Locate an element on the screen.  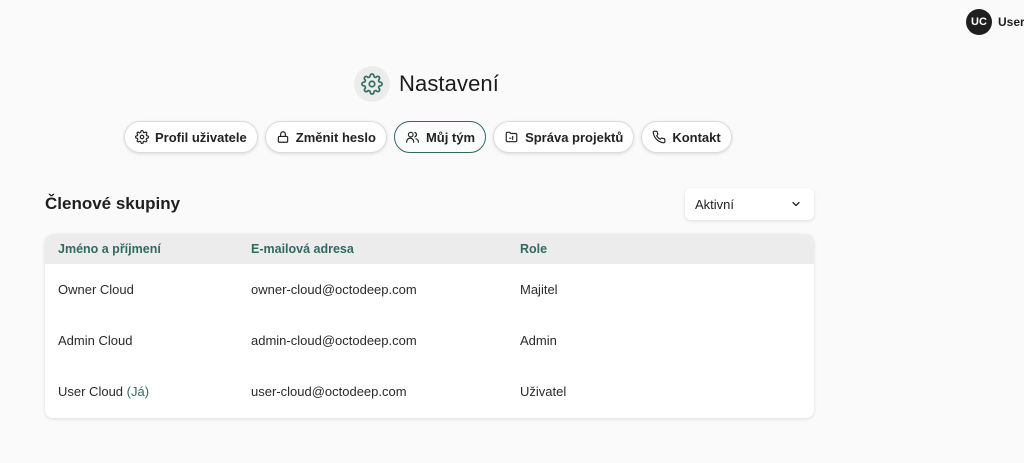
tab-label: Kontakt is located at coordinates (696, 137).